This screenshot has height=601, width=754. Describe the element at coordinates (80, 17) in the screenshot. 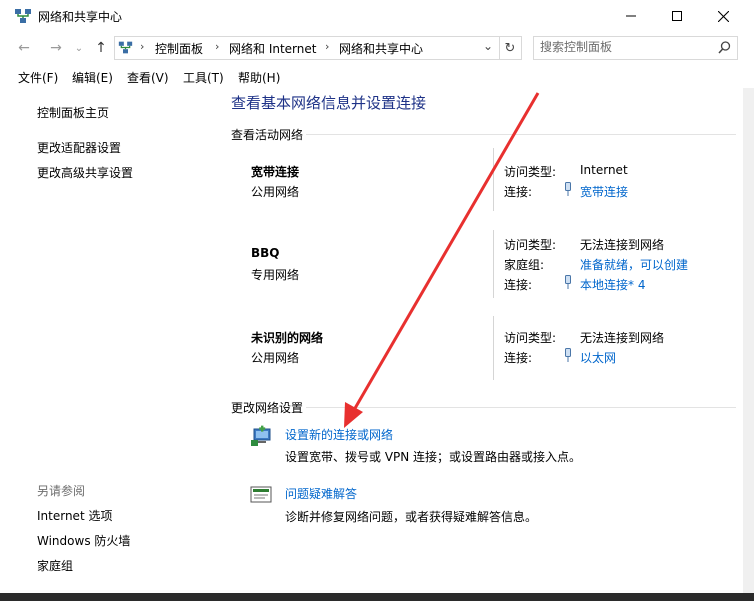

I see `window-title: 网络和共享中心` at that location.